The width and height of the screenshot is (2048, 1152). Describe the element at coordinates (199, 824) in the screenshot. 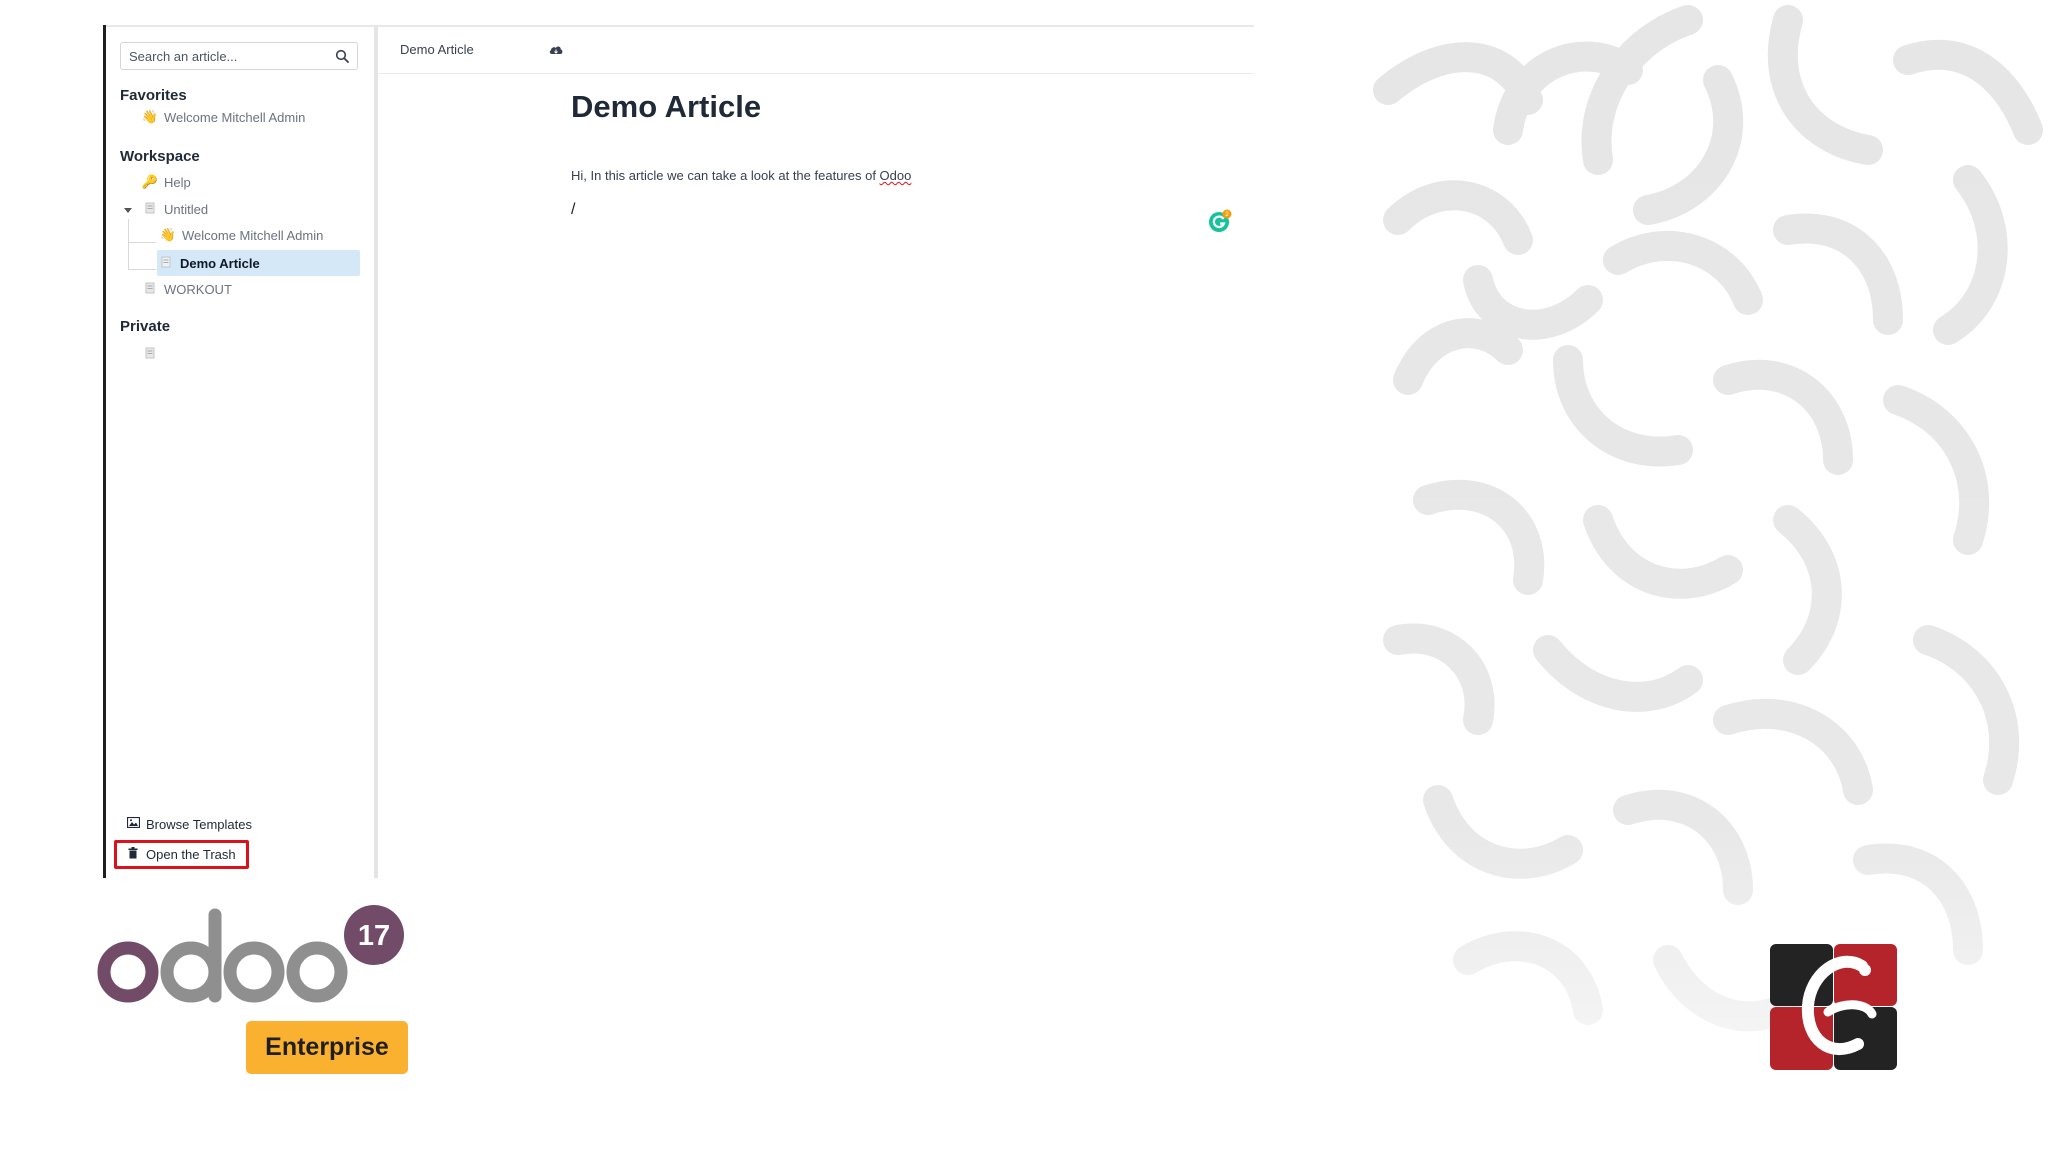

I see `browse-templates-label: Browse Templates` at that location.